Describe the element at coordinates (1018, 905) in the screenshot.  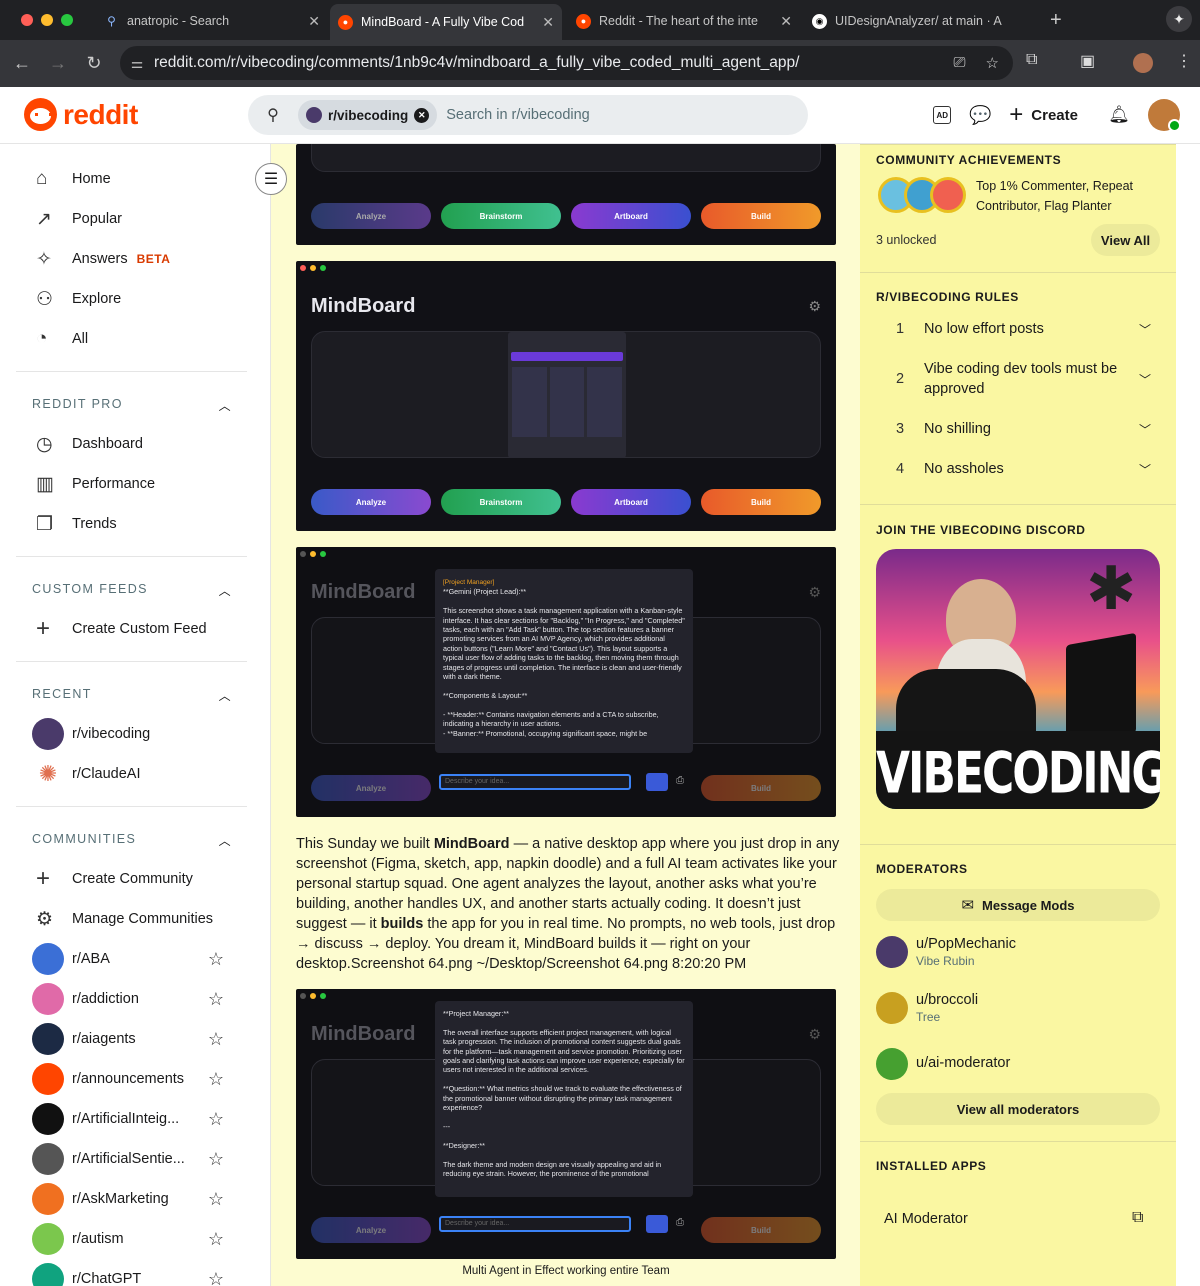
I see `message-mods-button: ✉ Message Mods` at that location.